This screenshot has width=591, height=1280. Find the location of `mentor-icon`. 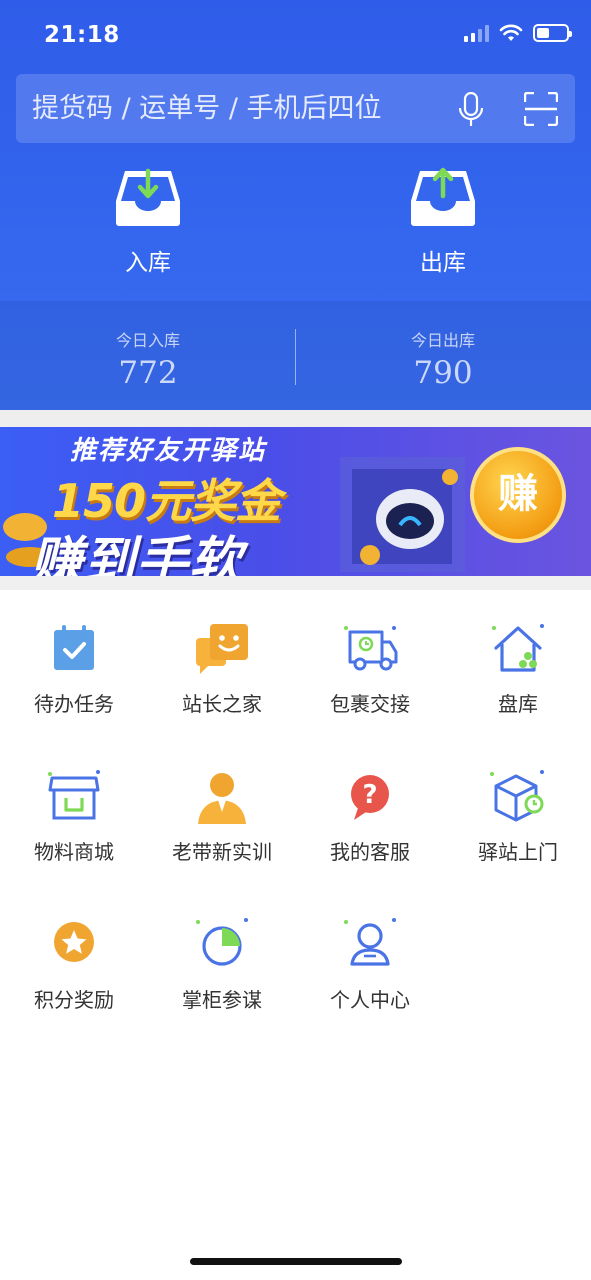

mentor-icon is located at coordinates (222, 798).